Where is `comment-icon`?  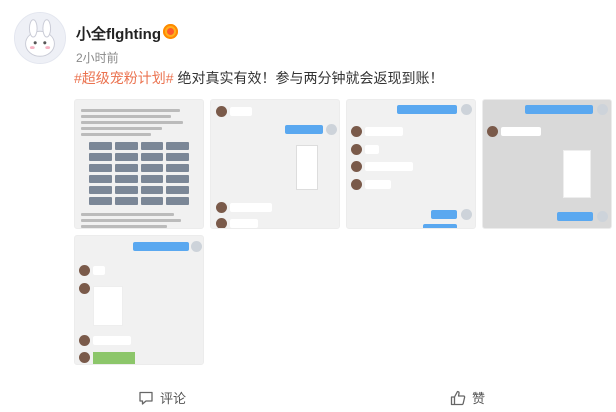 comment-icon is located at coordinates (146, 398).